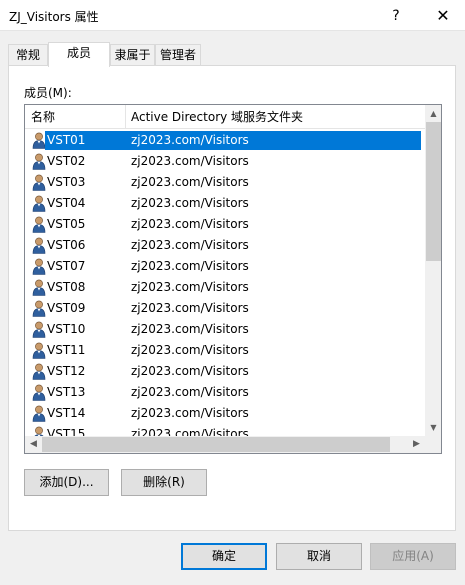  What do you see at coordinates (66, 203) in the screenshot?
I see `member-name: VST04` at bounding box center [66, 203].